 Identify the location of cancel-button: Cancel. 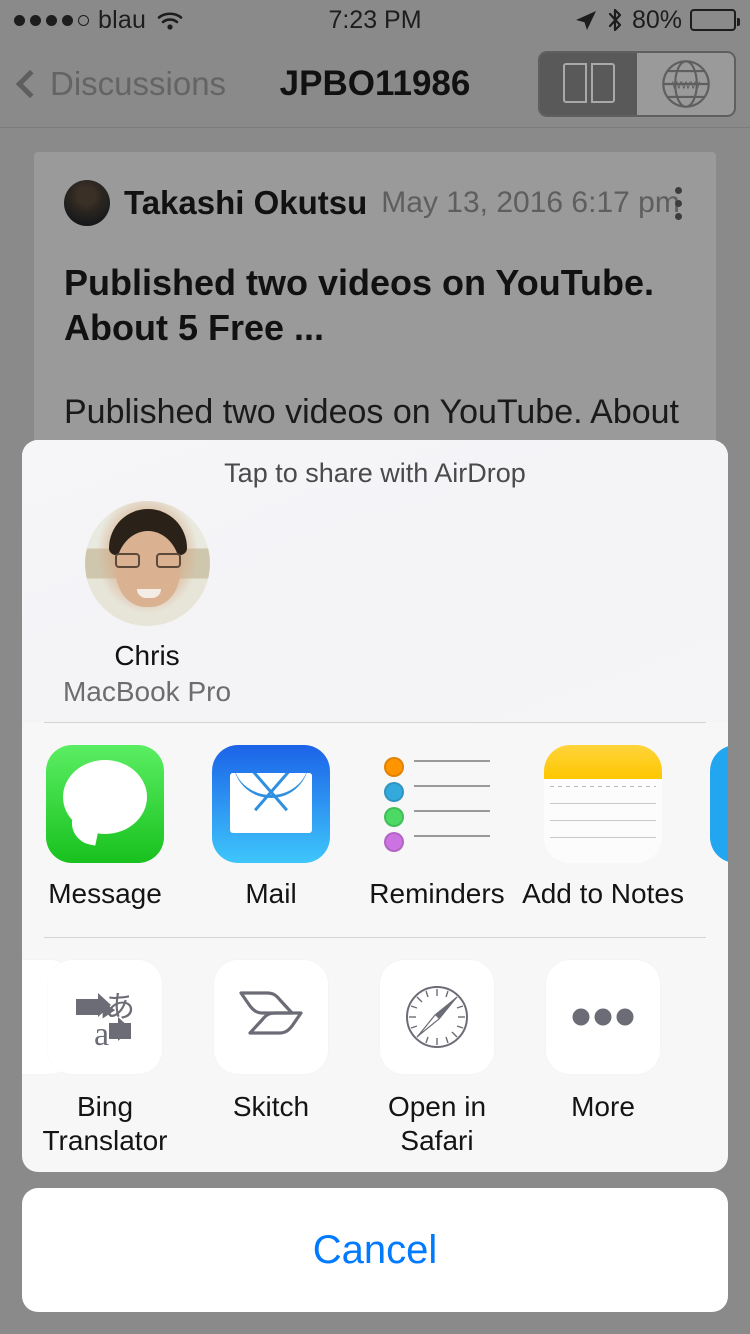
(375, 1250).